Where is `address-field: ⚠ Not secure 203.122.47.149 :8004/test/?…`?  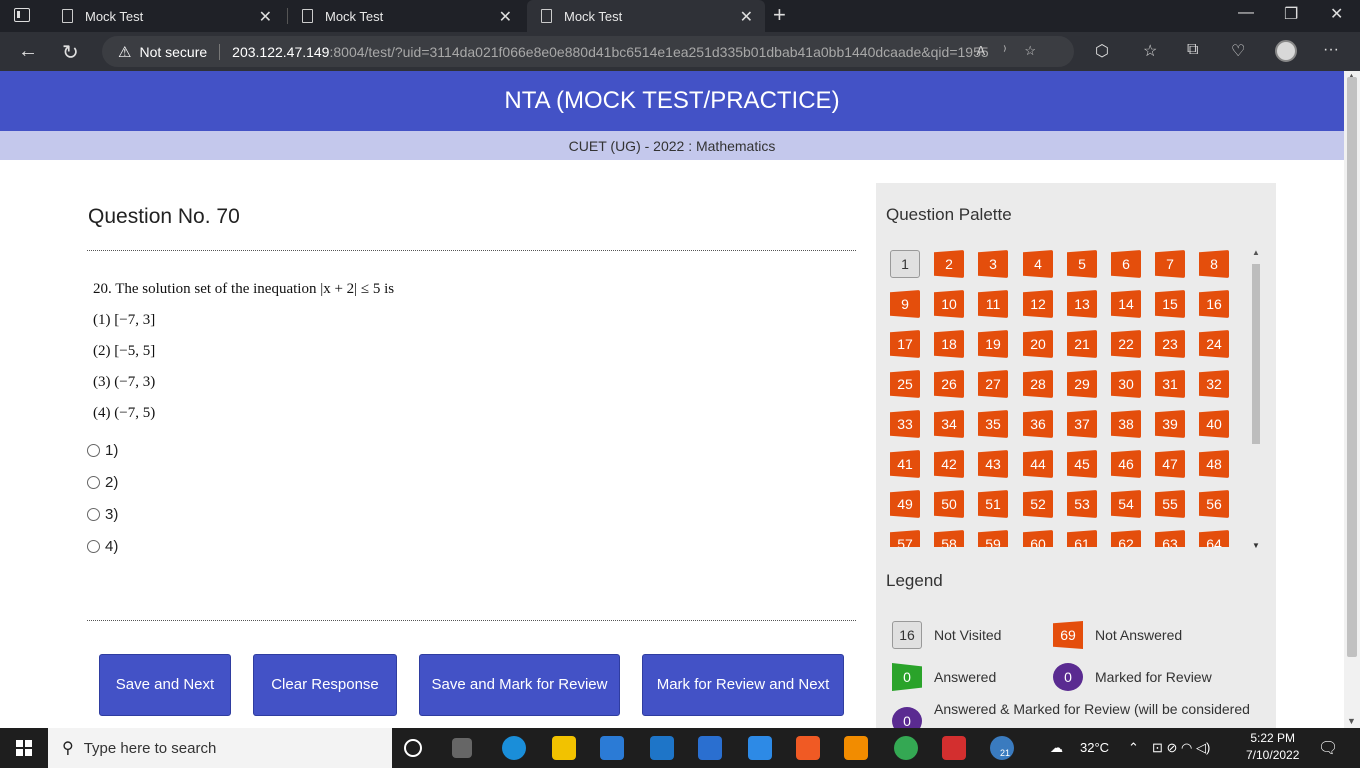 address-field: ⚠ Not secure 203.122.47.149 :8004/test/?… is located at coordinates (588, 51).